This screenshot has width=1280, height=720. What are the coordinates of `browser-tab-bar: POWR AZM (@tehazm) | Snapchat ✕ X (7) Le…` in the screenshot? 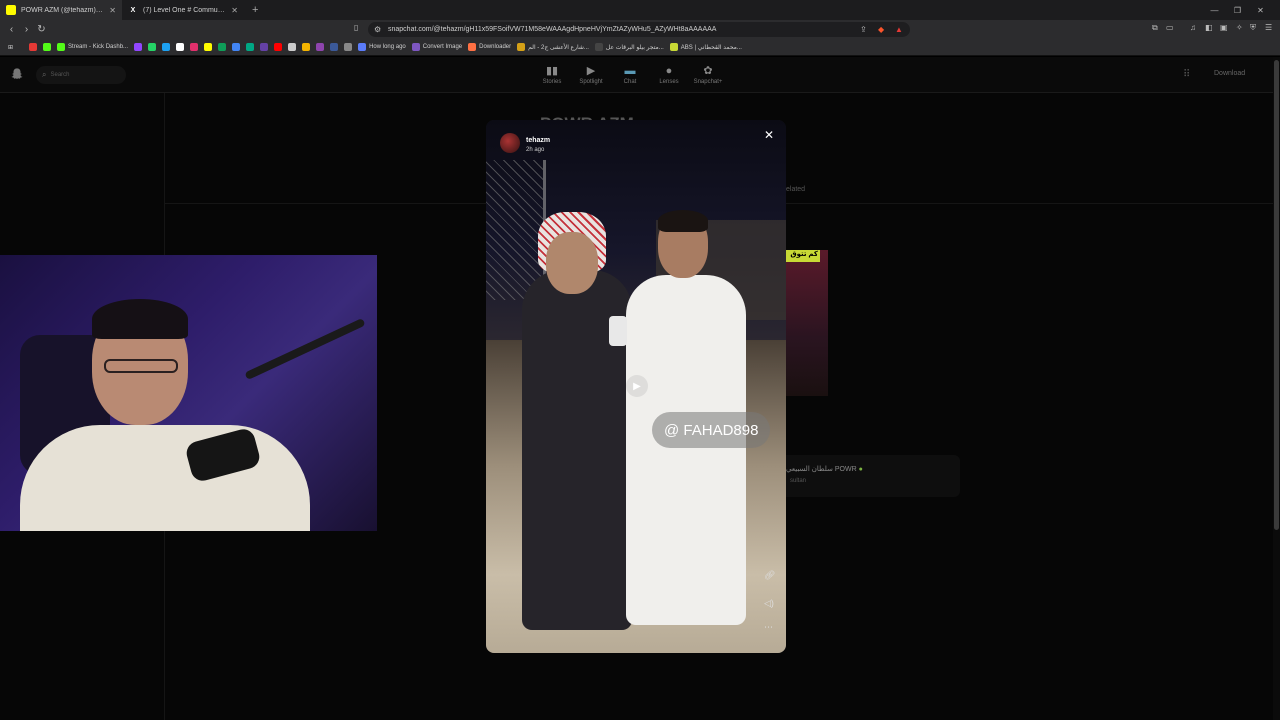 It's located at (640, 10).